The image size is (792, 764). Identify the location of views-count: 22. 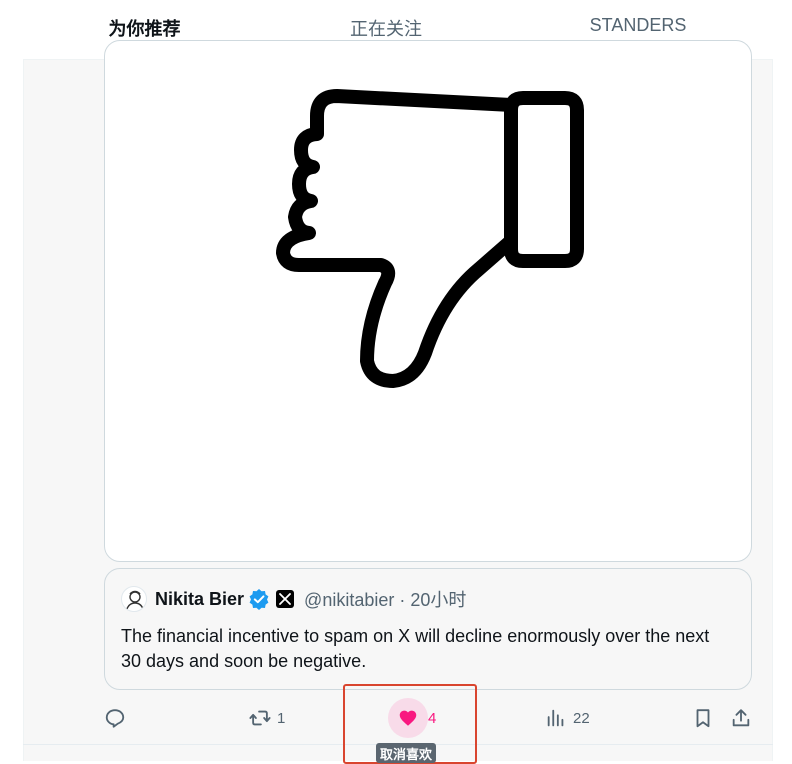
(581, 718).